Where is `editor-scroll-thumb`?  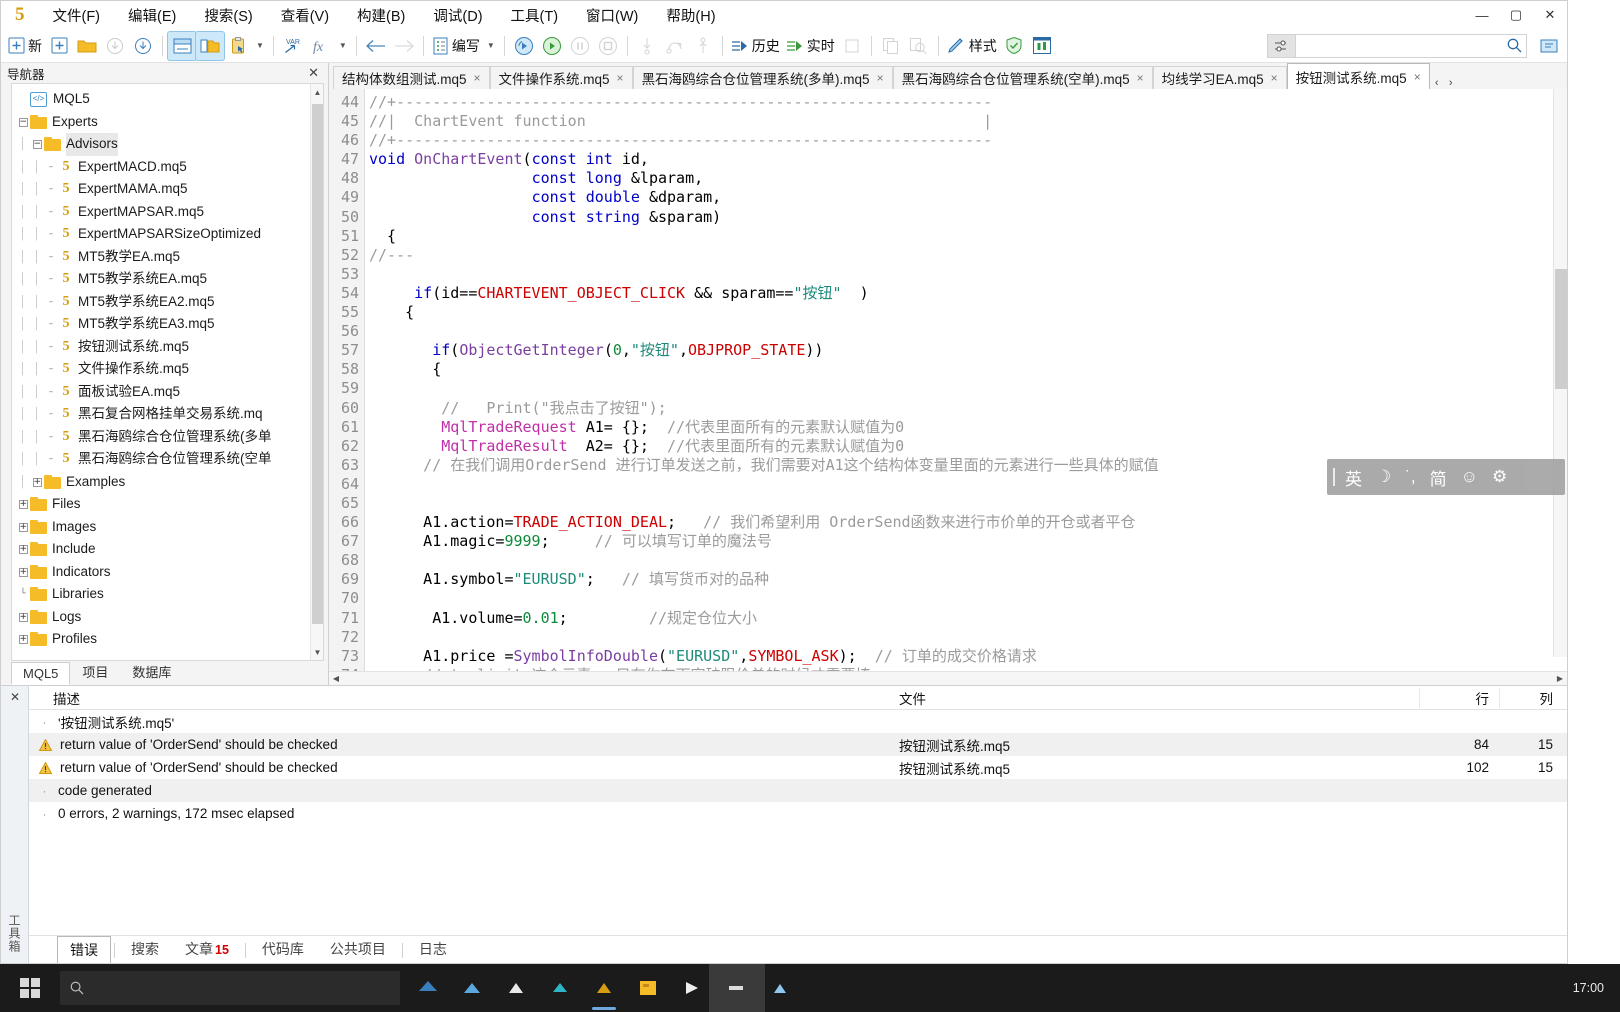
editor-scroll-thumb is located at coordinates (1561, 329).